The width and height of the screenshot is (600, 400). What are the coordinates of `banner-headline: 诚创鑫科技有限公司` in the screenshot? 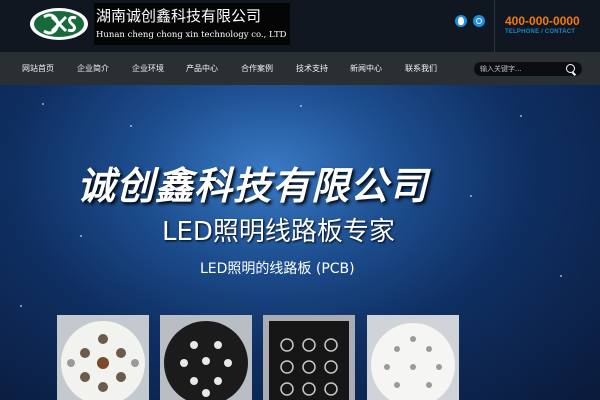 It's located at (253, 186).